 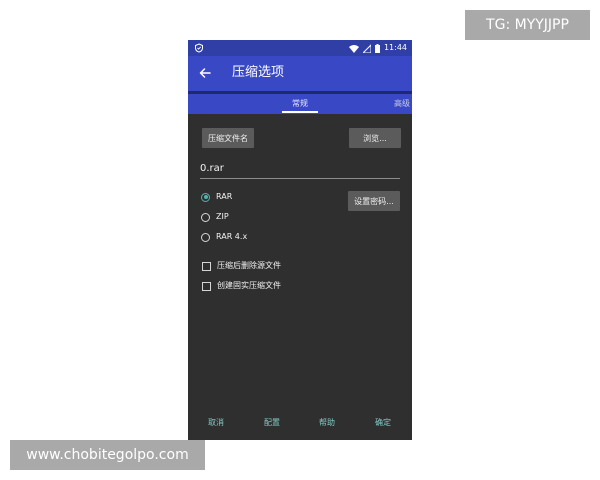 I want to click on battery-icon, so click(x=377, y=48).